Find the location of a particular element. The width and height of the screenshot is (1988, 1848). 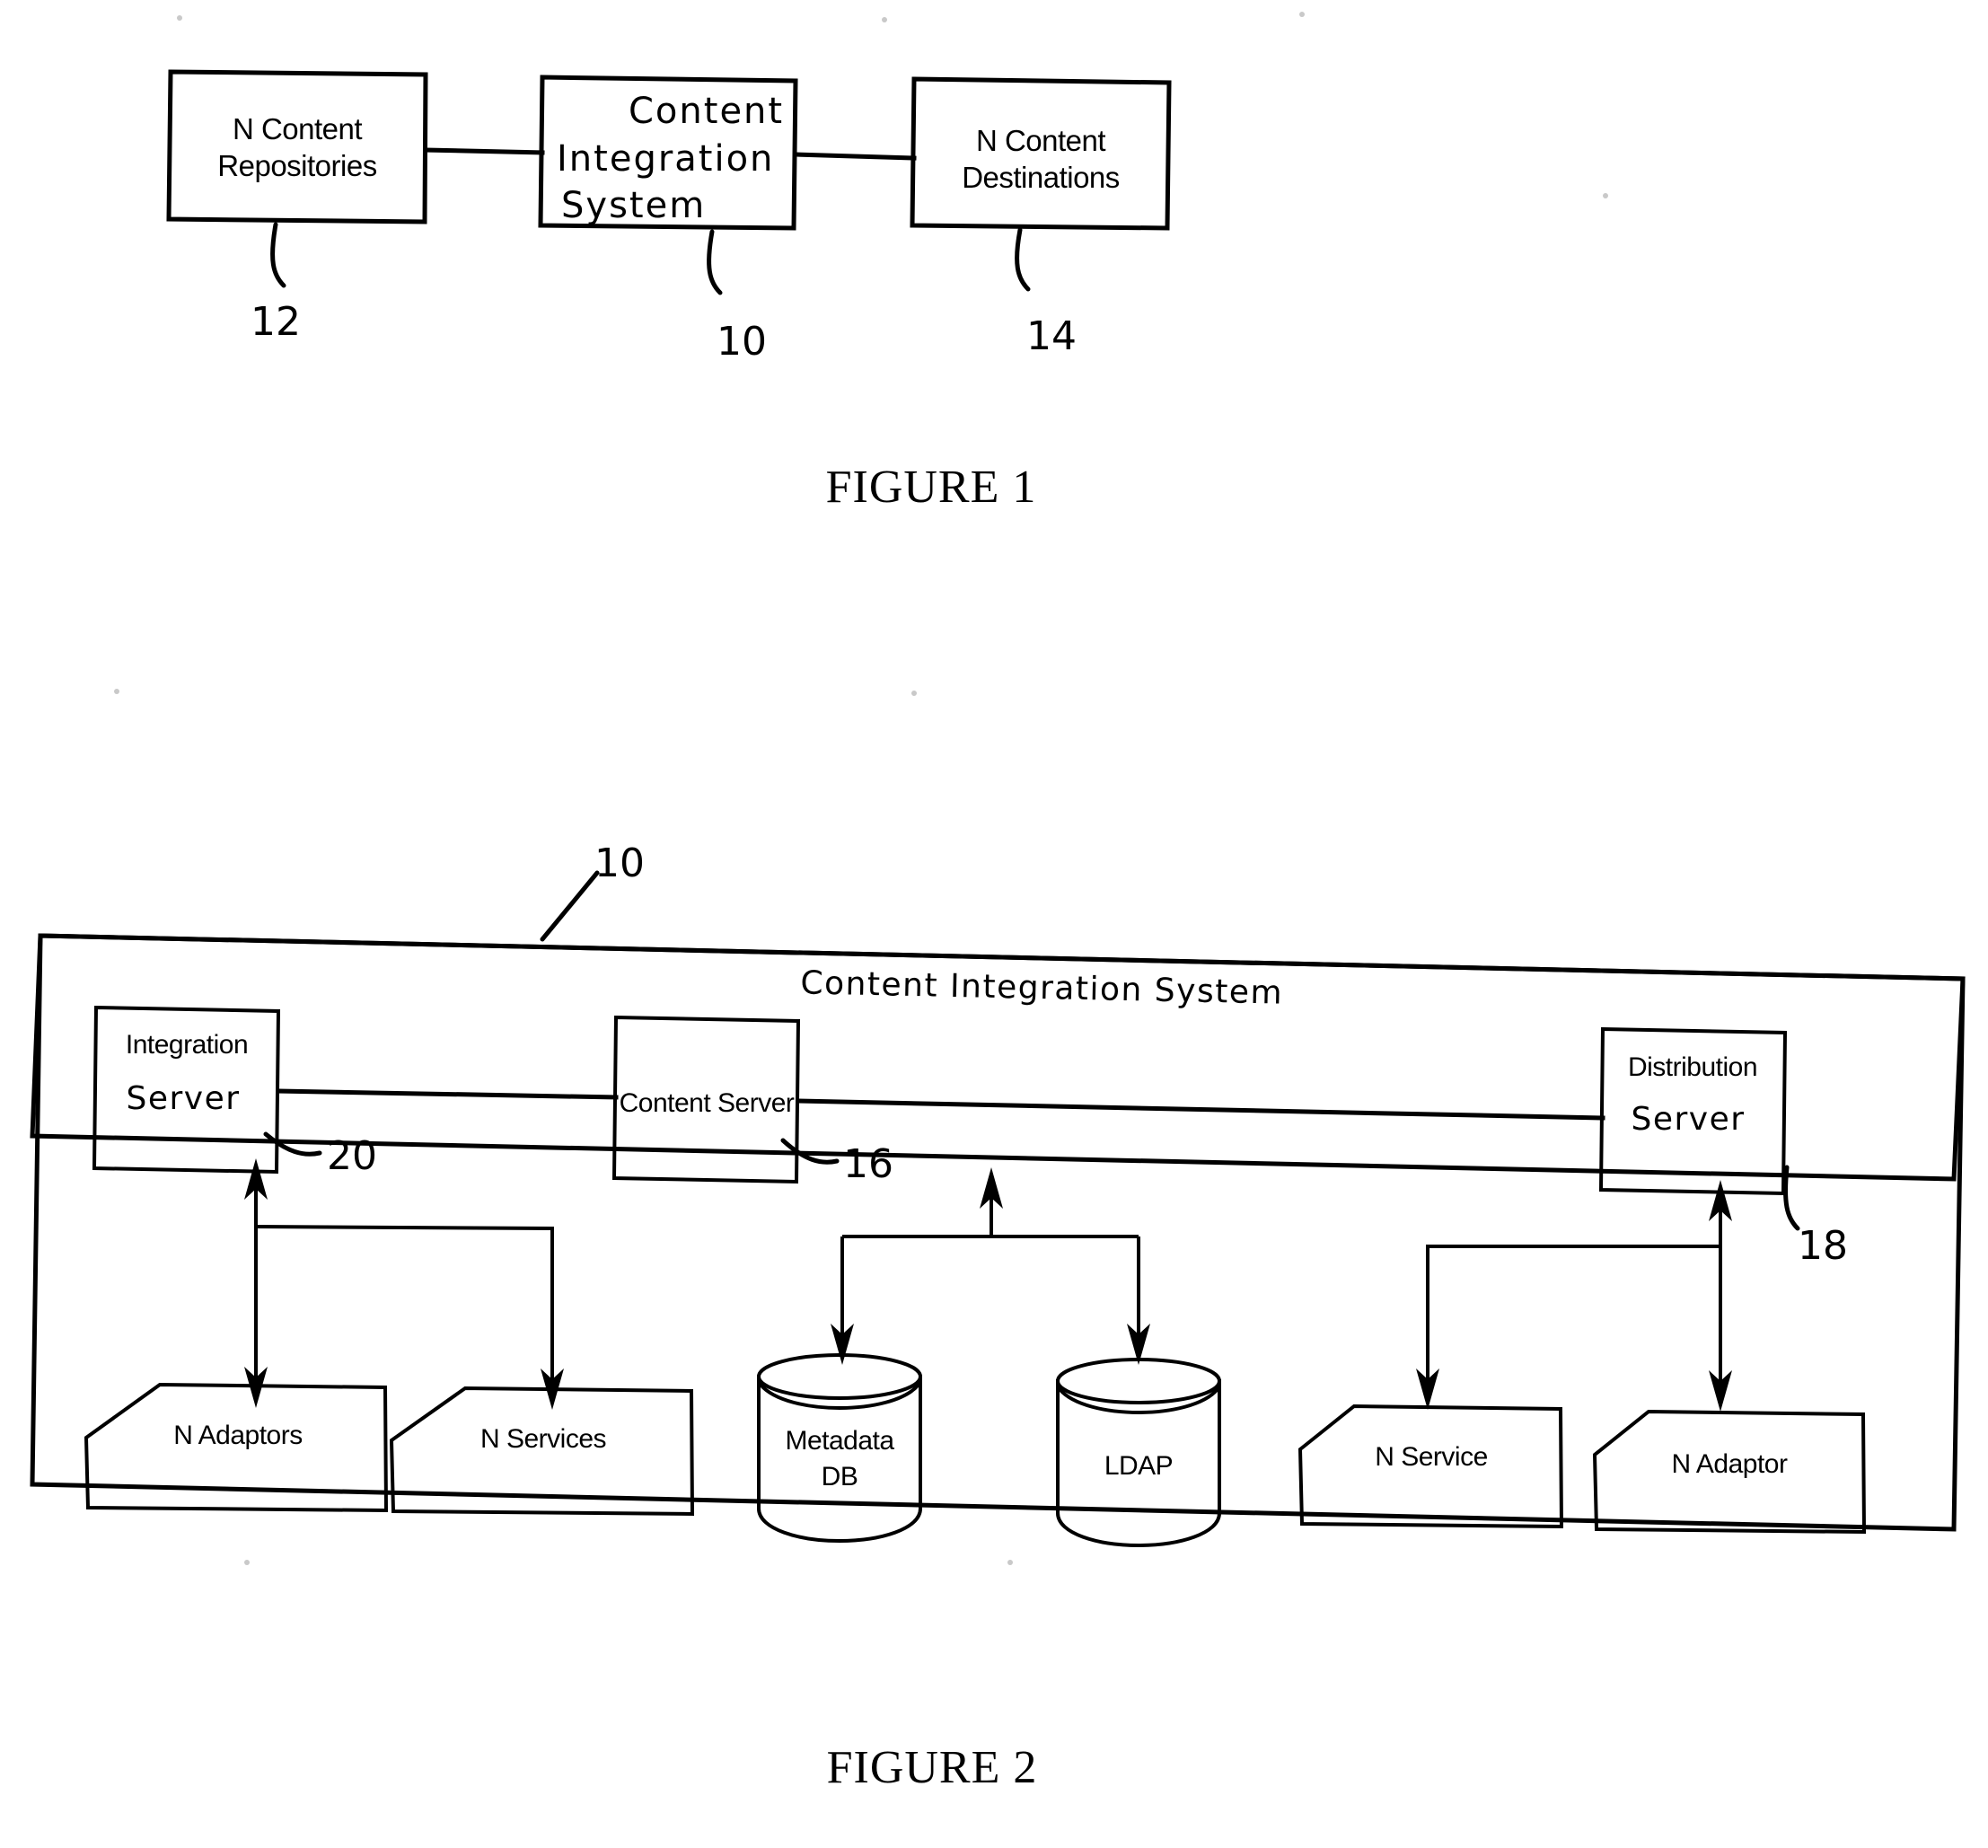

n-adaptors-label: N Adaptors is located at coordinates (238, 1435).